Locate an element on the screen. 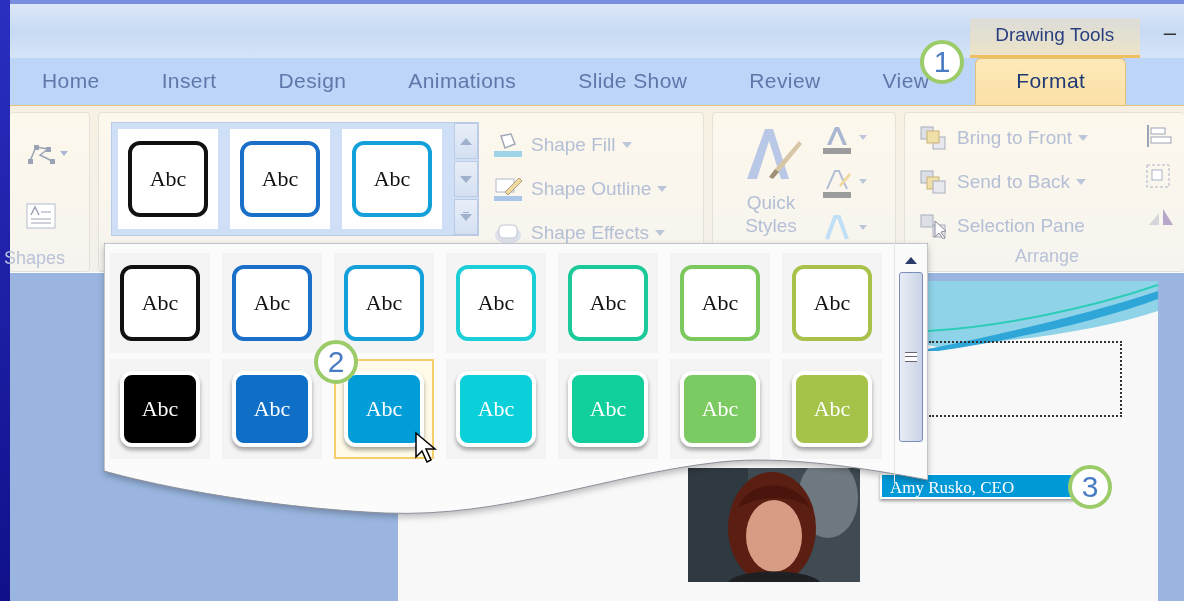 This screenshot has height=601, width=1184. scroll-up-button is located at coordinates (466, 141).